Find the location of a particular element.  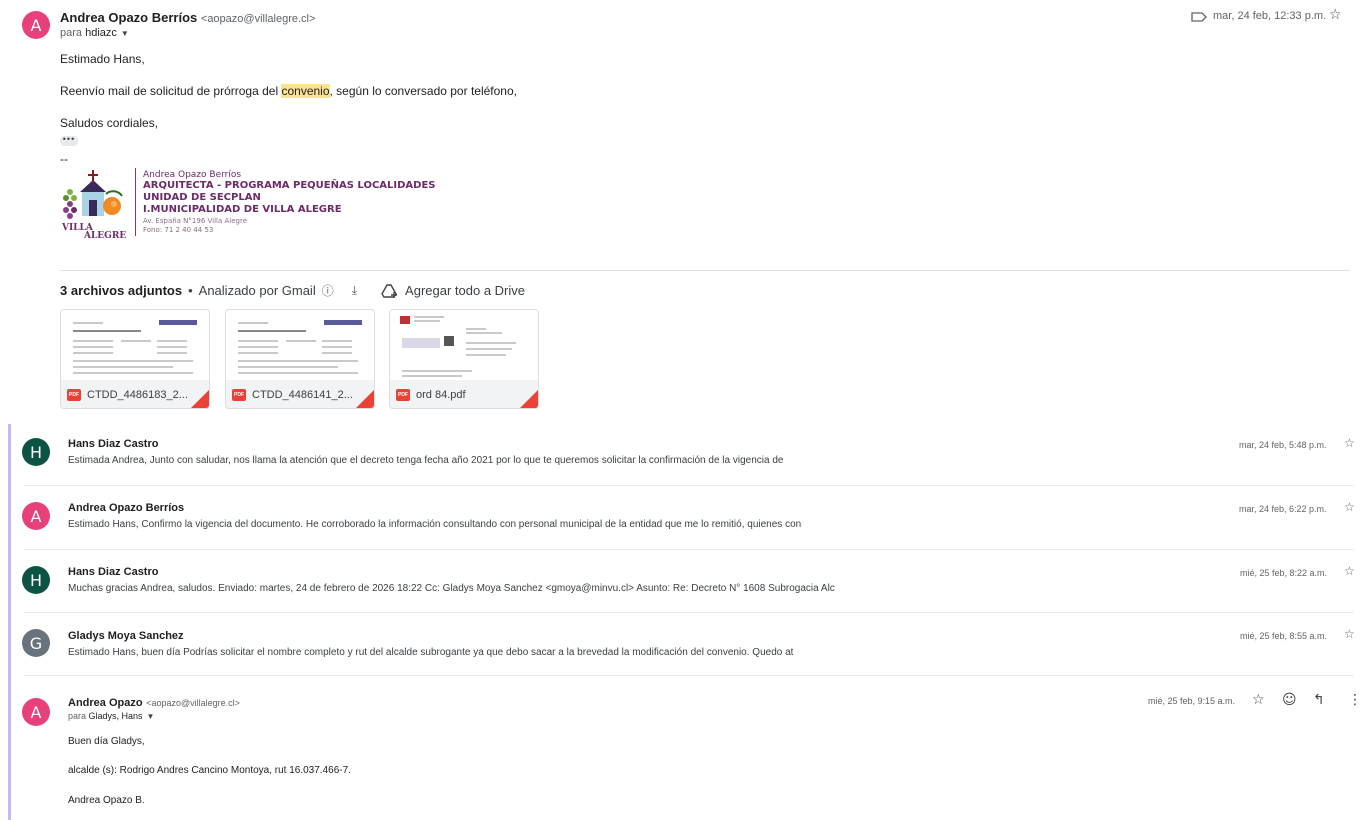

add-all-to-drive-button: Agregar todo a Drive is located at coordinates (465, 290).